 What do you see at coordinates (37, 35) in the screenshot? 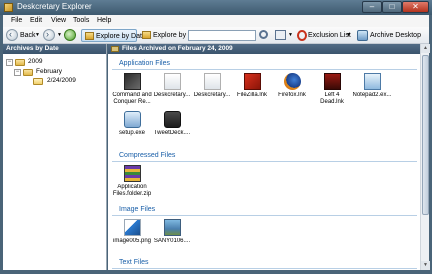
I see `back-dropdown-icon: ▼` at bounding box center [37, 35].